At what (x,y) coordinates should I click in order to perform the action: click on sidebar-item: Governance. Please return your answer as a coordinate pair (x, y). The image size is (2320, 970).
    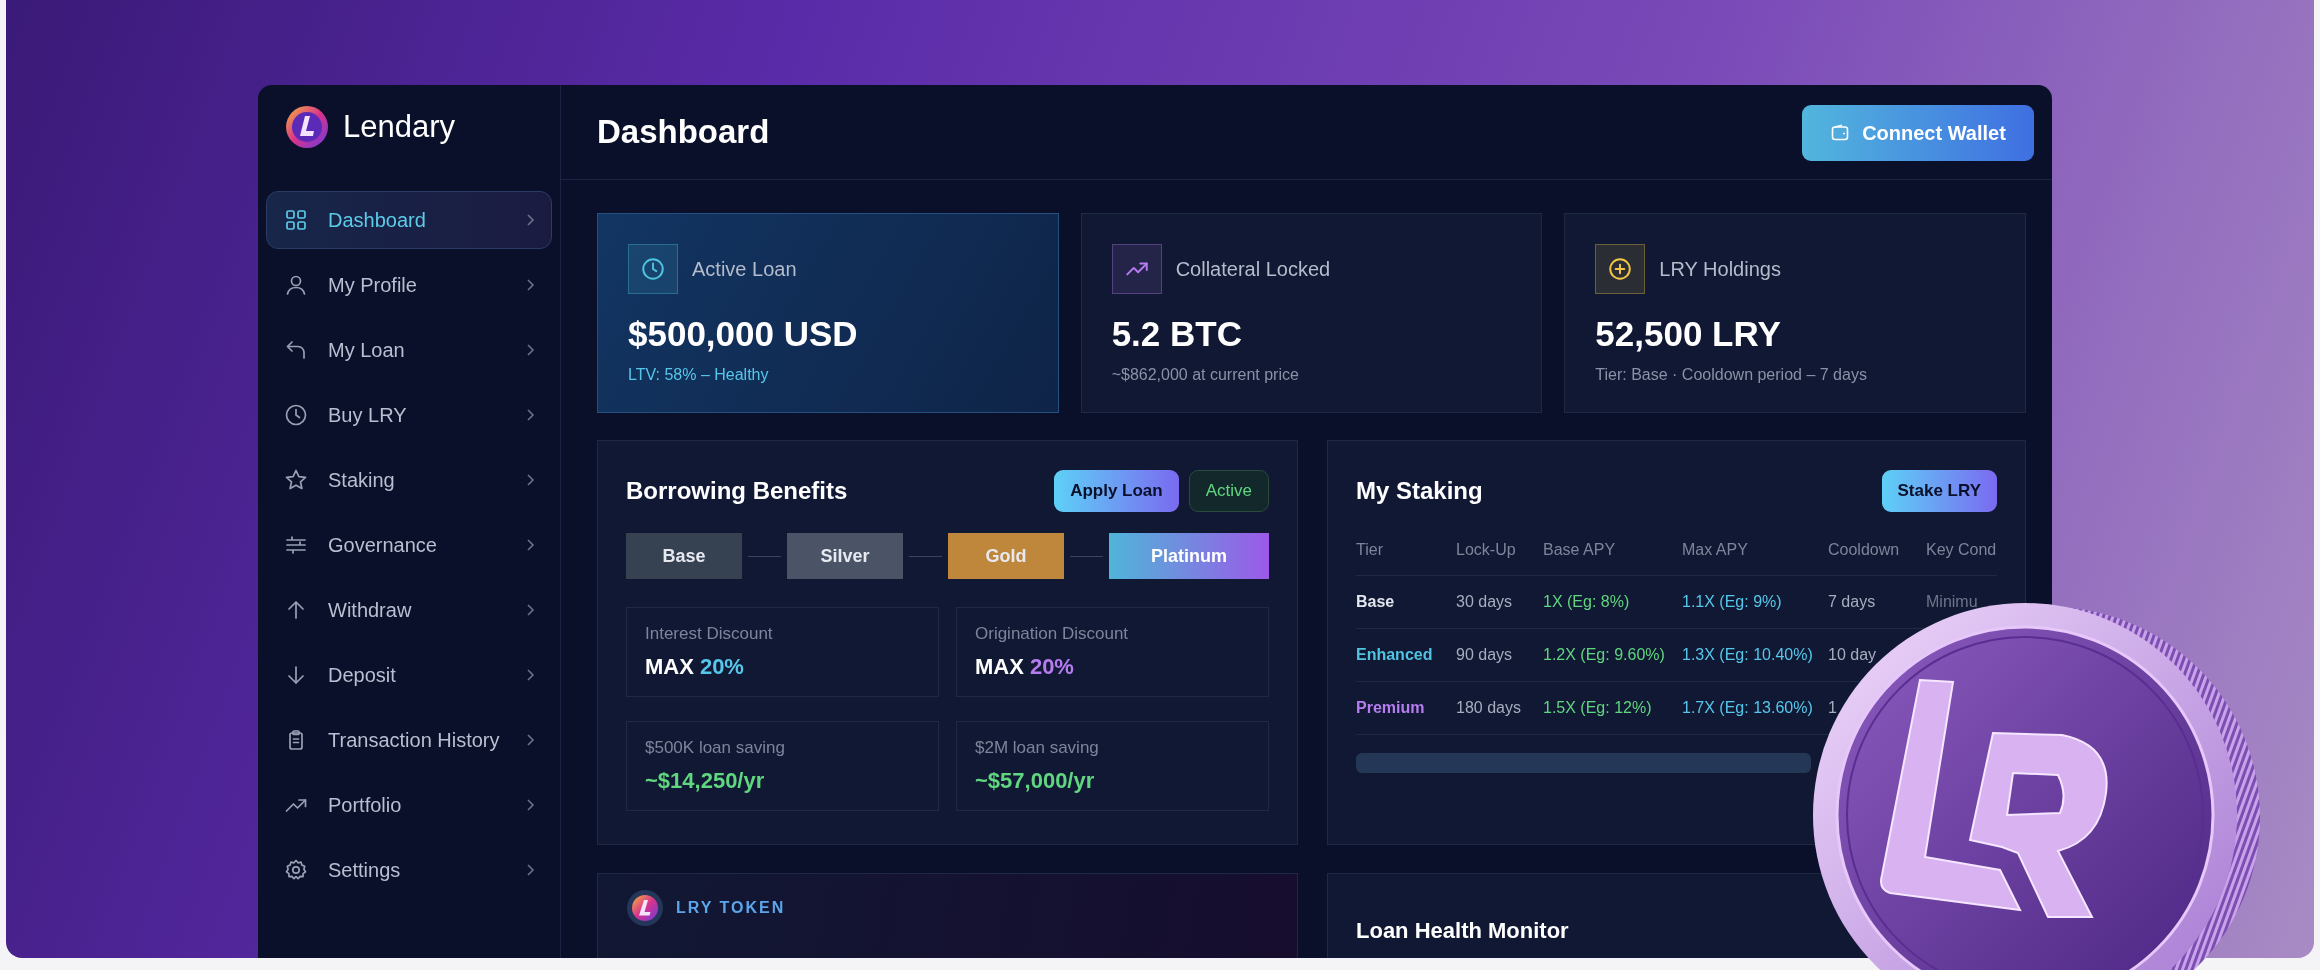
    Looking at the image, I should click on (409, 545).